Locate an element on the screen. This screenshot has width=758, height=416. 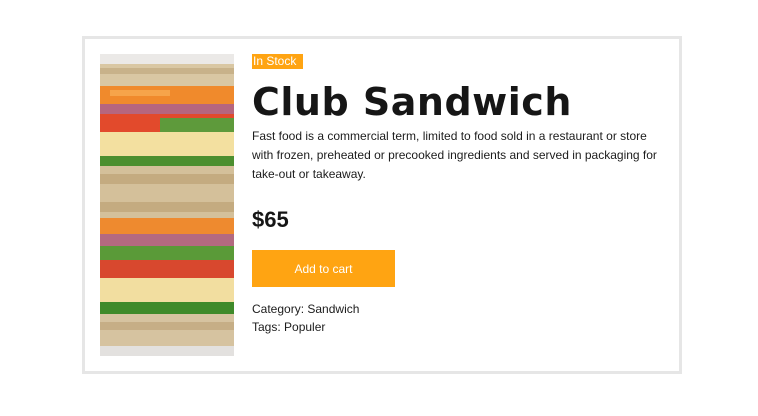
product-image is located at coordinates (167, 205).